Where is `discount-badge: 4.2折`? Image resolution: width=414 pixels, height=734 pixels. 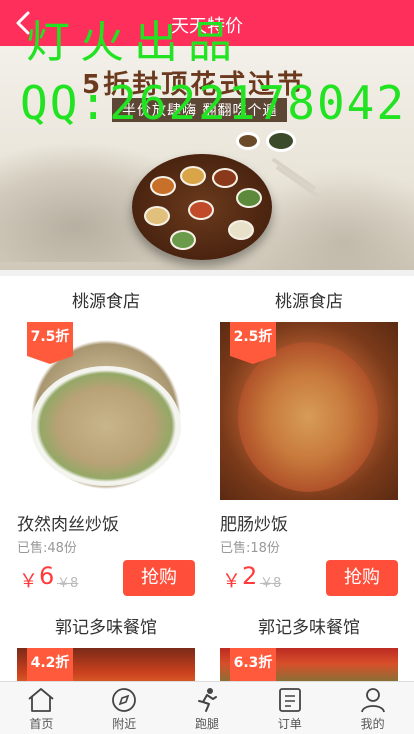
discount-badge: 4.2折 is located at coordinates (50, 668).